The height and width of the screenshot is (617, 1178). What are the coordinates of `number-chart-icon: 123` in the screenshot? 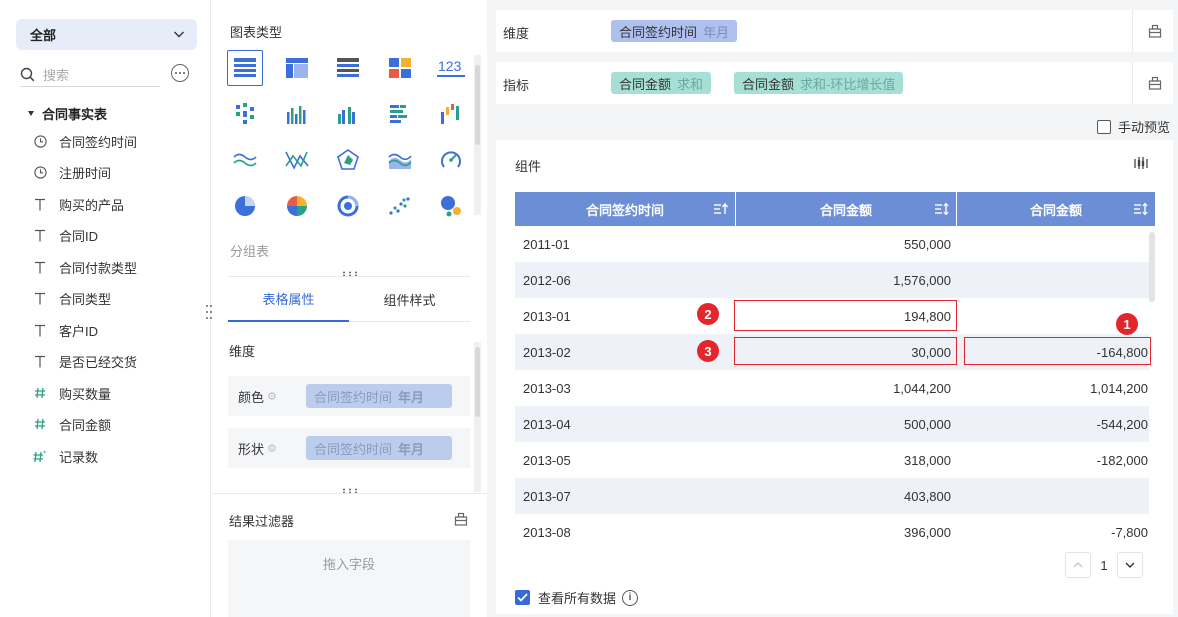 It's located at (451, 68).